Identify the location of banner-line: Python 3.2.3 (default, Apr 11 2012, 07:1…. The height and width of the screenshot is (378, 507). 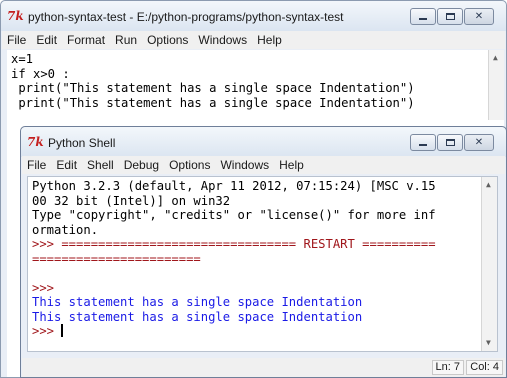
(234, 186).